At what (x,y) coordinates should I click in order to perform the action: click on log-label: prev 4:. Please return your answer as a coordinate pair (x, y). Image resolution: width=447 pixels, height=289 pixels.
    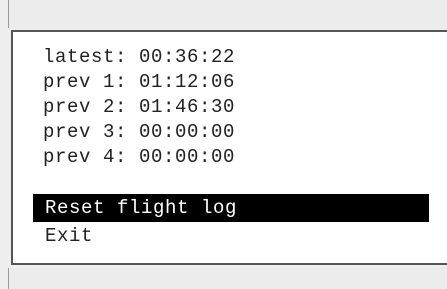
    Looking at the image, I should click on (85, 157).